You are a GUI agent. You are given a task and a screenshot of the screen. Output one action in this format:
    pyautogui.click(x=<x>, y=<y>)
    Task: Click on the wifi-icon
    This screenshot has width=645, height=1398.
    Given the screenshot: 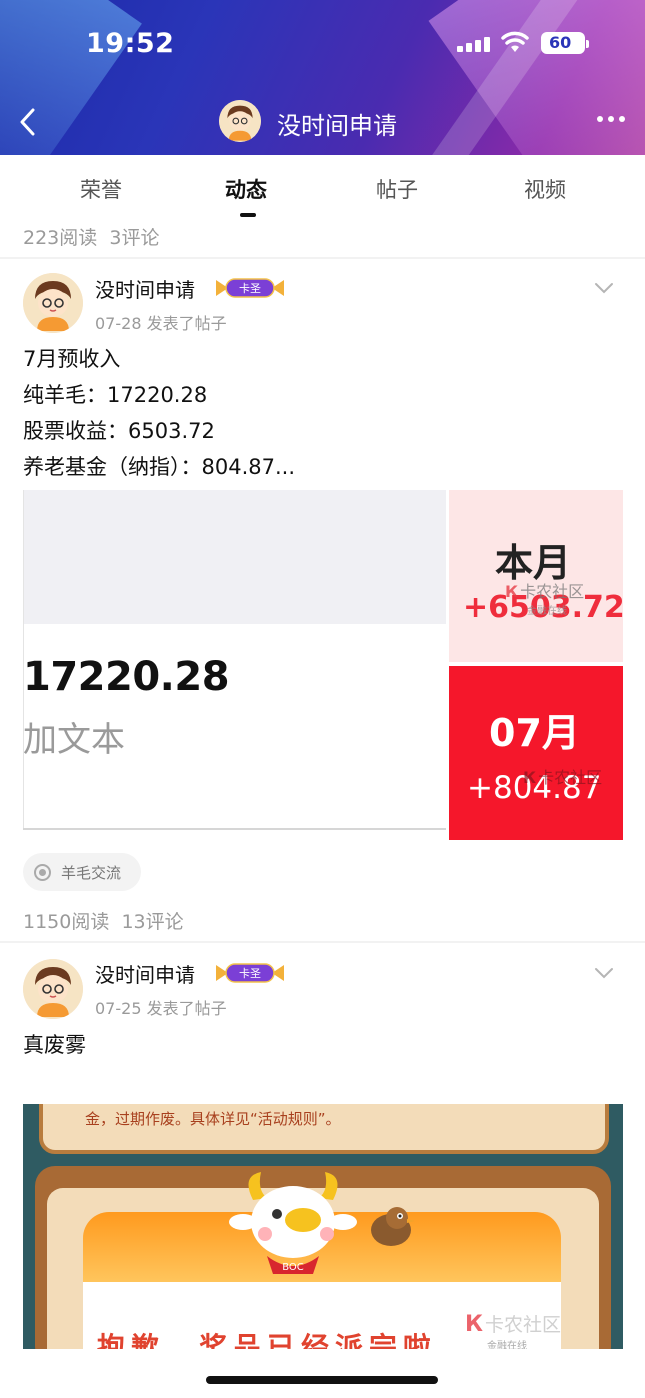 What is the action you would take?
    pyautogui.click(x=515, y=41)
    